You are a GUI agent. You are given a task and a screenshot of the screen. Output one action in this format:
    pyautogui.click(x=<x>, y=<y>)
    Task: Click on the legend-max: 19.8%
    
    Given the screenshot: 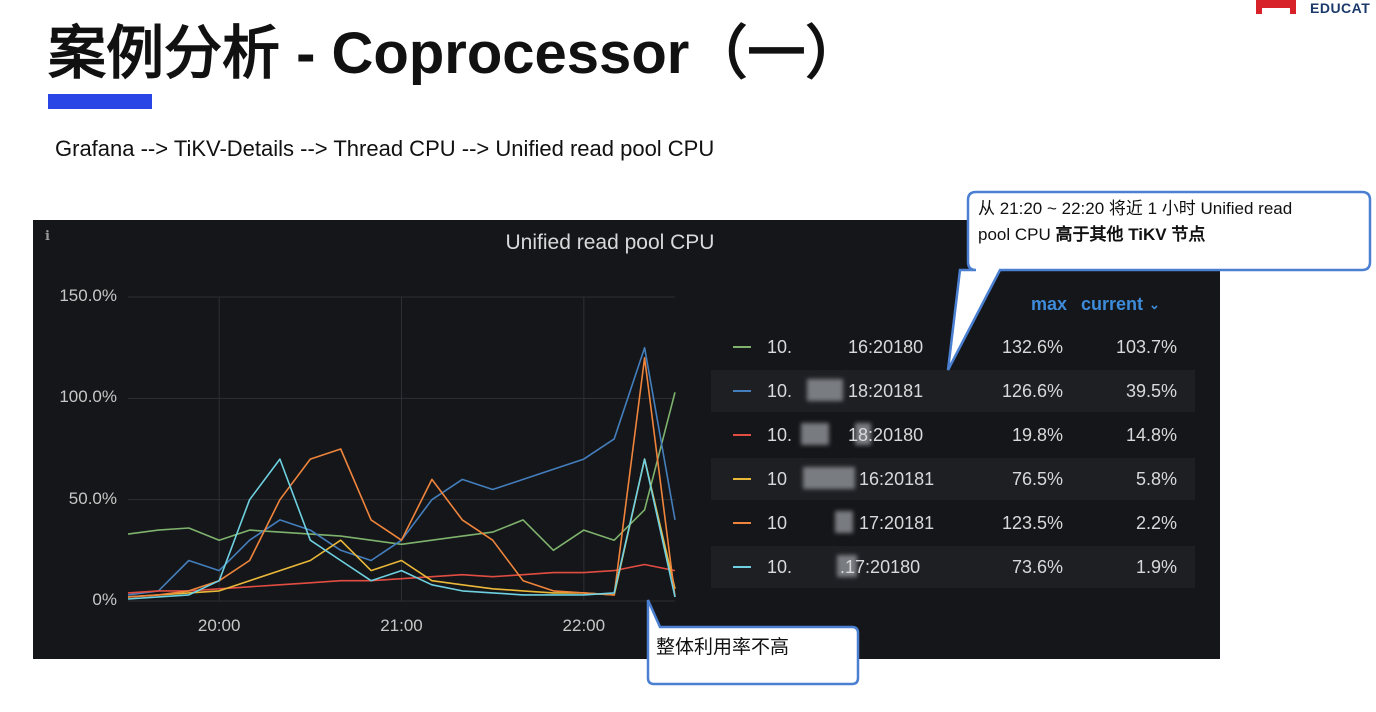 What is the action you would take?
    pyautogui.click(x=1037, y=435)
    